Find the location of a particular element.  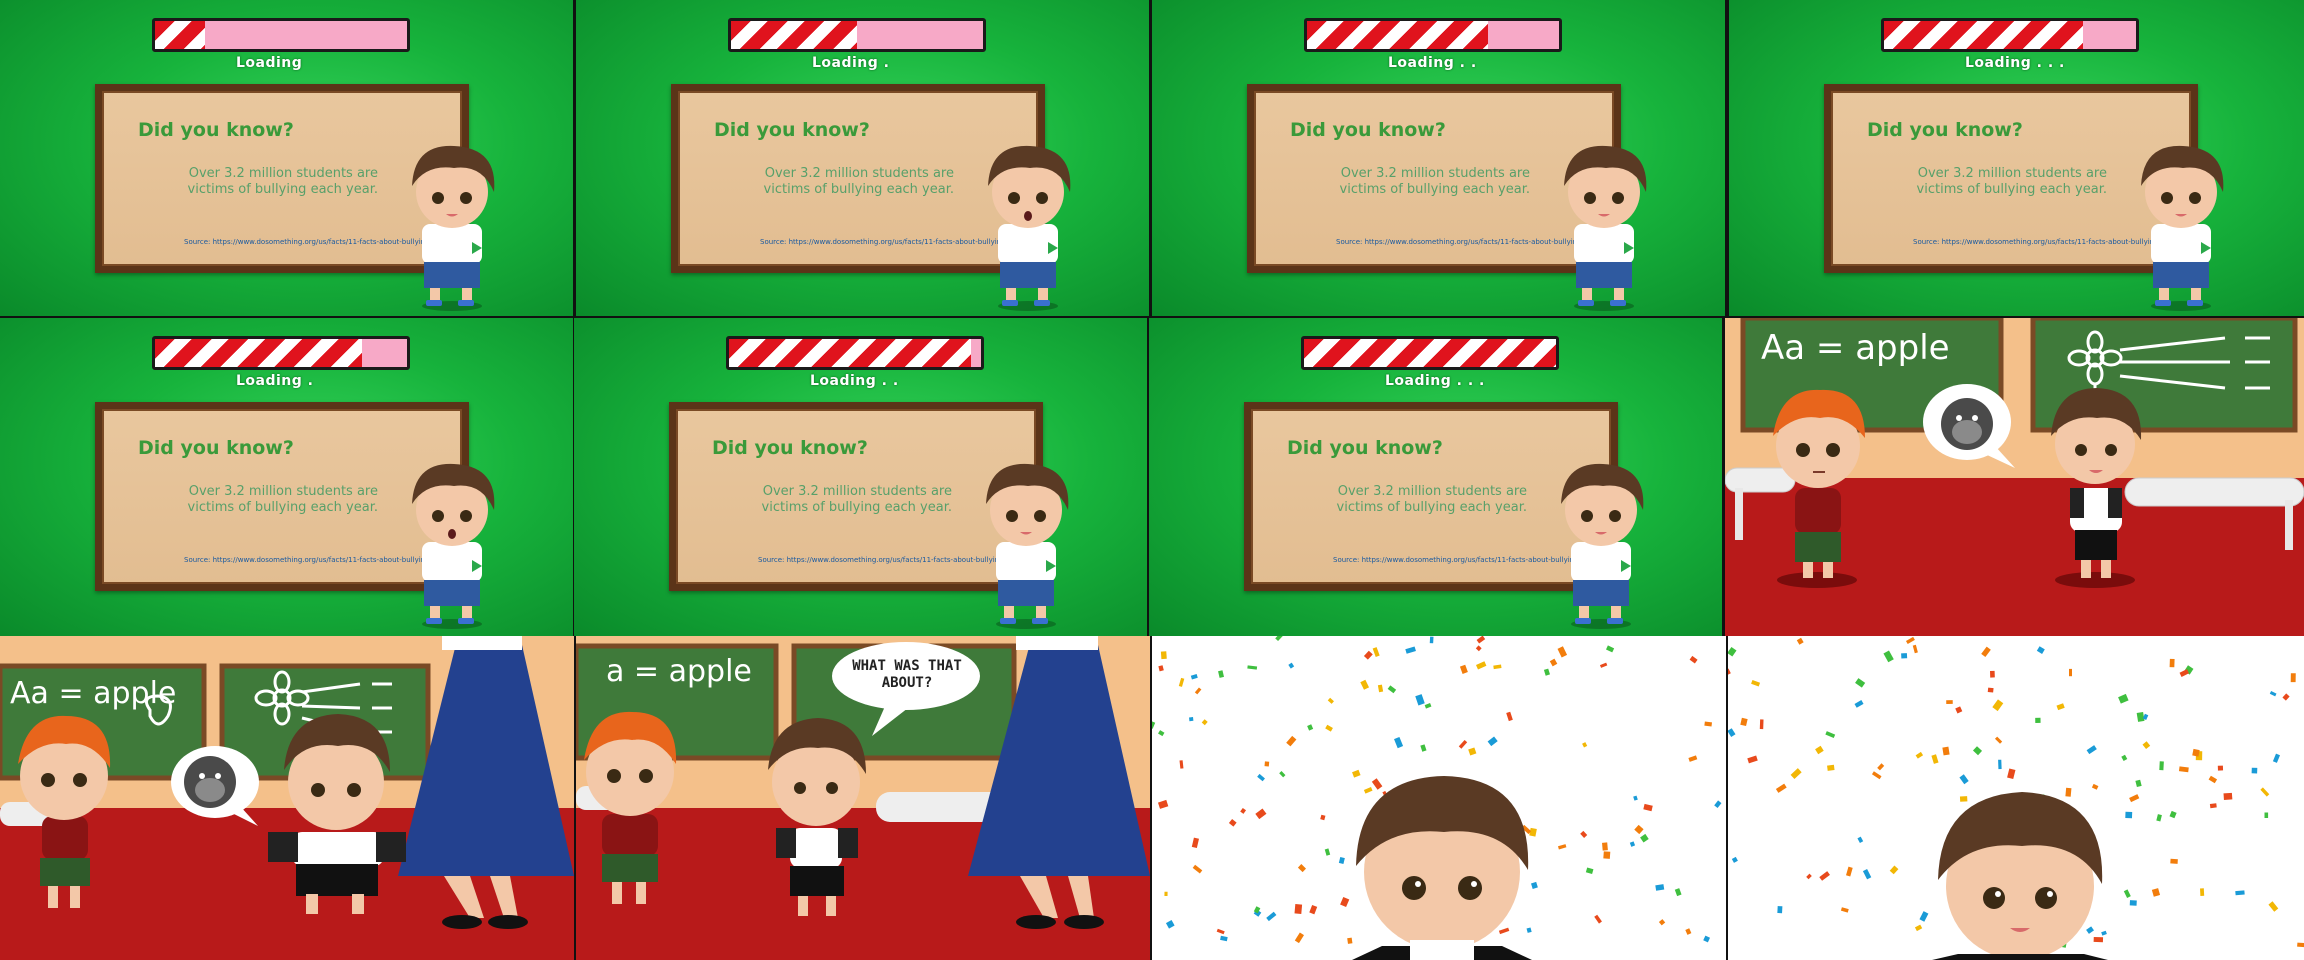

loading-progress-bar is located at coordinates (855, 353).